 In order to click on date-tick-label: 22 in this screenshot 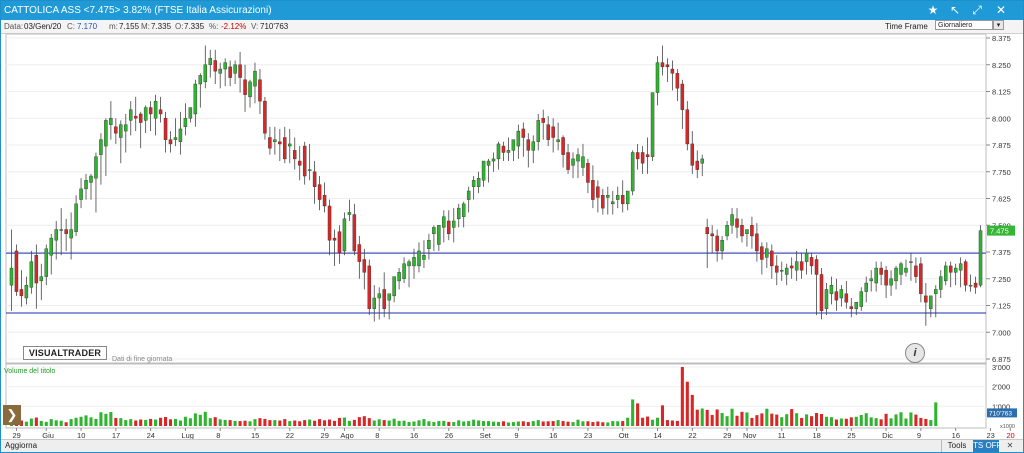, I will do `click(692, 435)`.